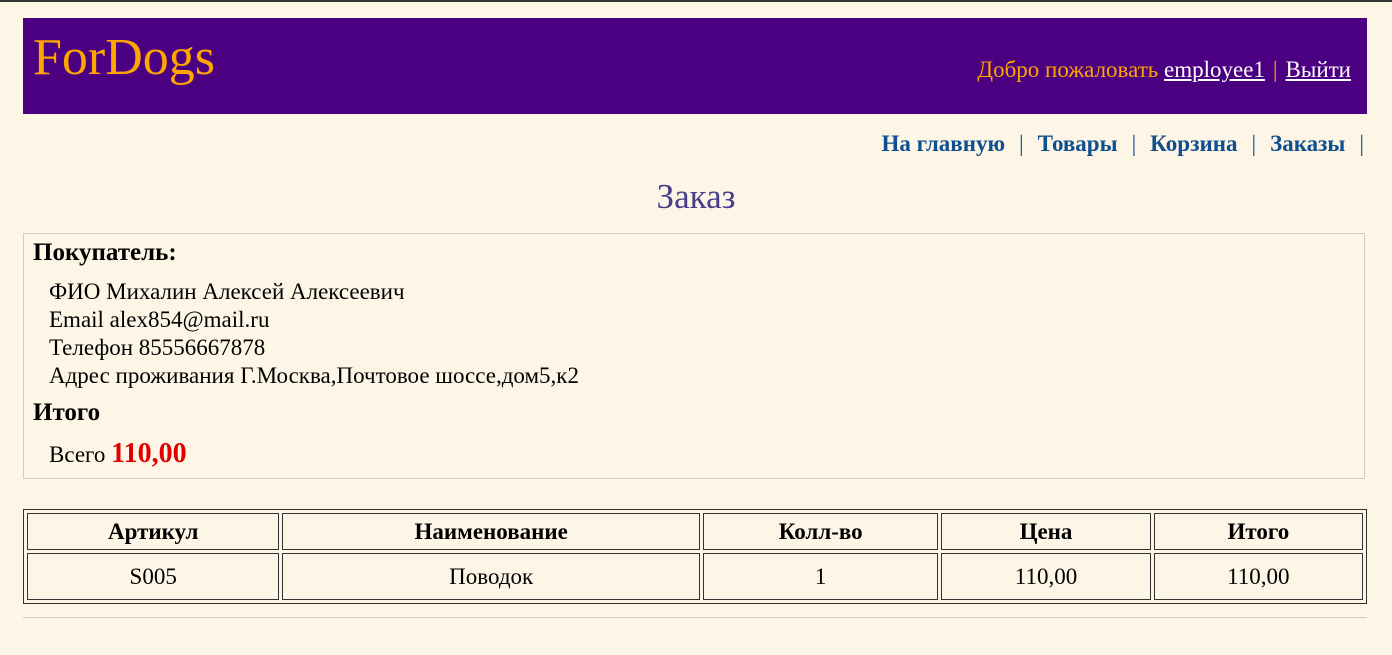 The width and height of the screenshot is (1392, 655). Describe the element at coordinates (695, 617) in the screenshot. I see `footer-divider` at that location.